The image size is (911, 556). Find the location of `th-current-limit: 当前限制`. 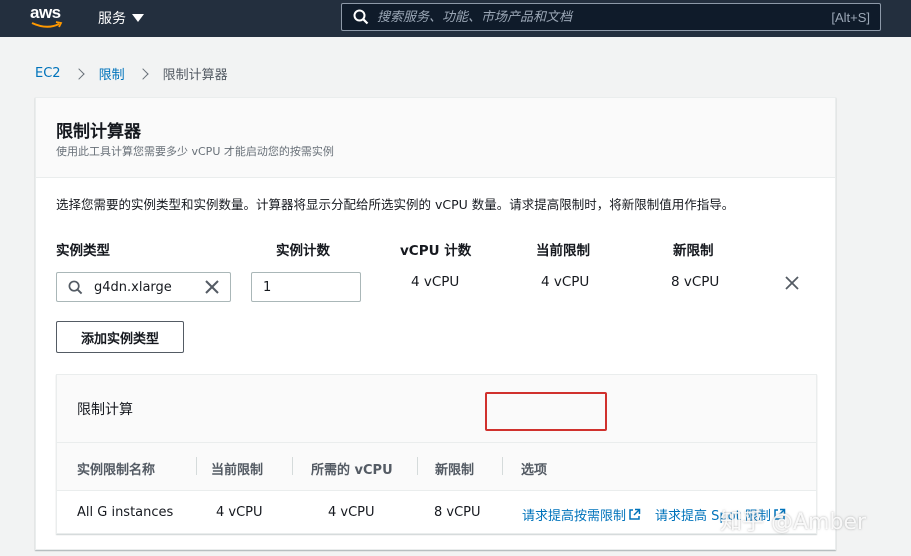

th-current-limit: 当前限制 is located at coordinates (237, 470).